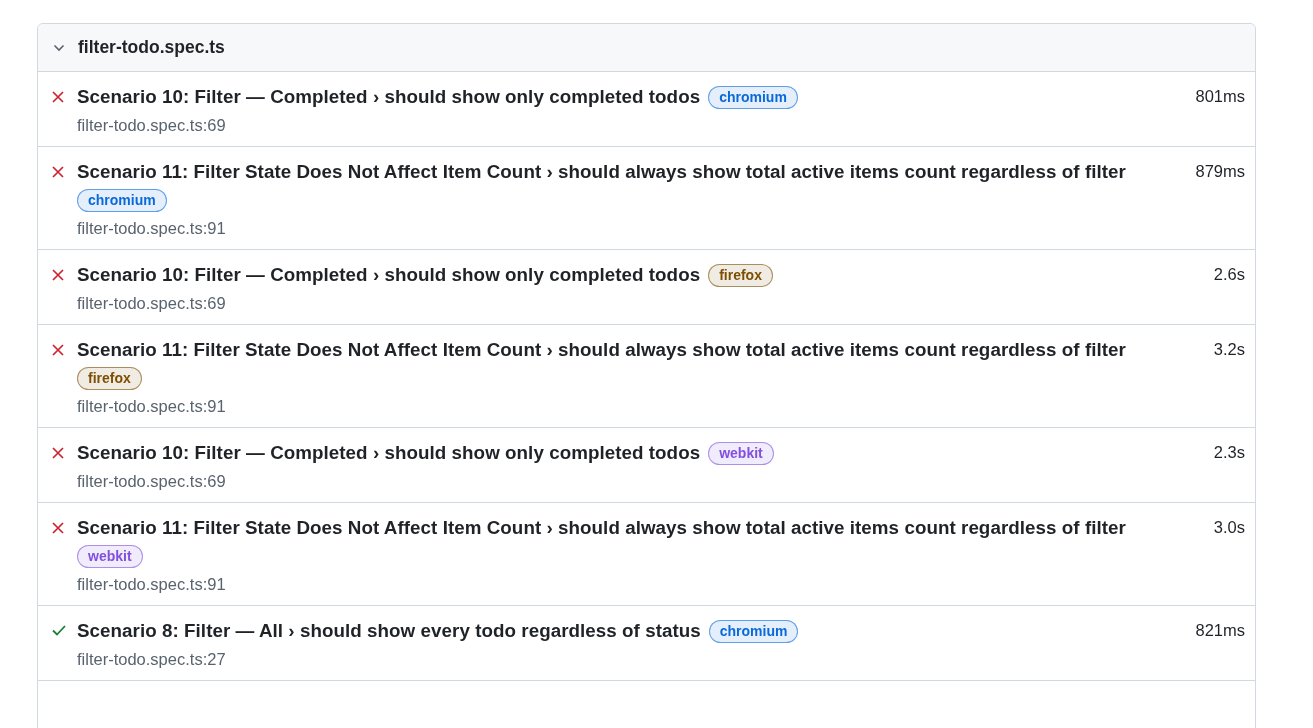 The width and height of the screenshot is (1313, 728). Describe the element at coordinates (151, 47) in the screenshot. I see `file-name: filter-todo.spec.ts` at that location.